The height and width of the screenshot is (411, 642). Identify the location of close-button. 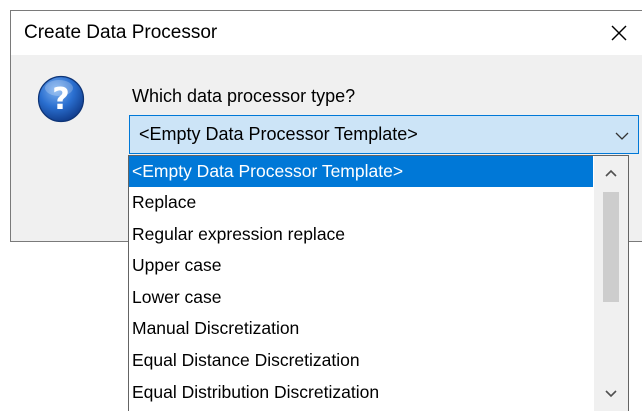
(619, 33).